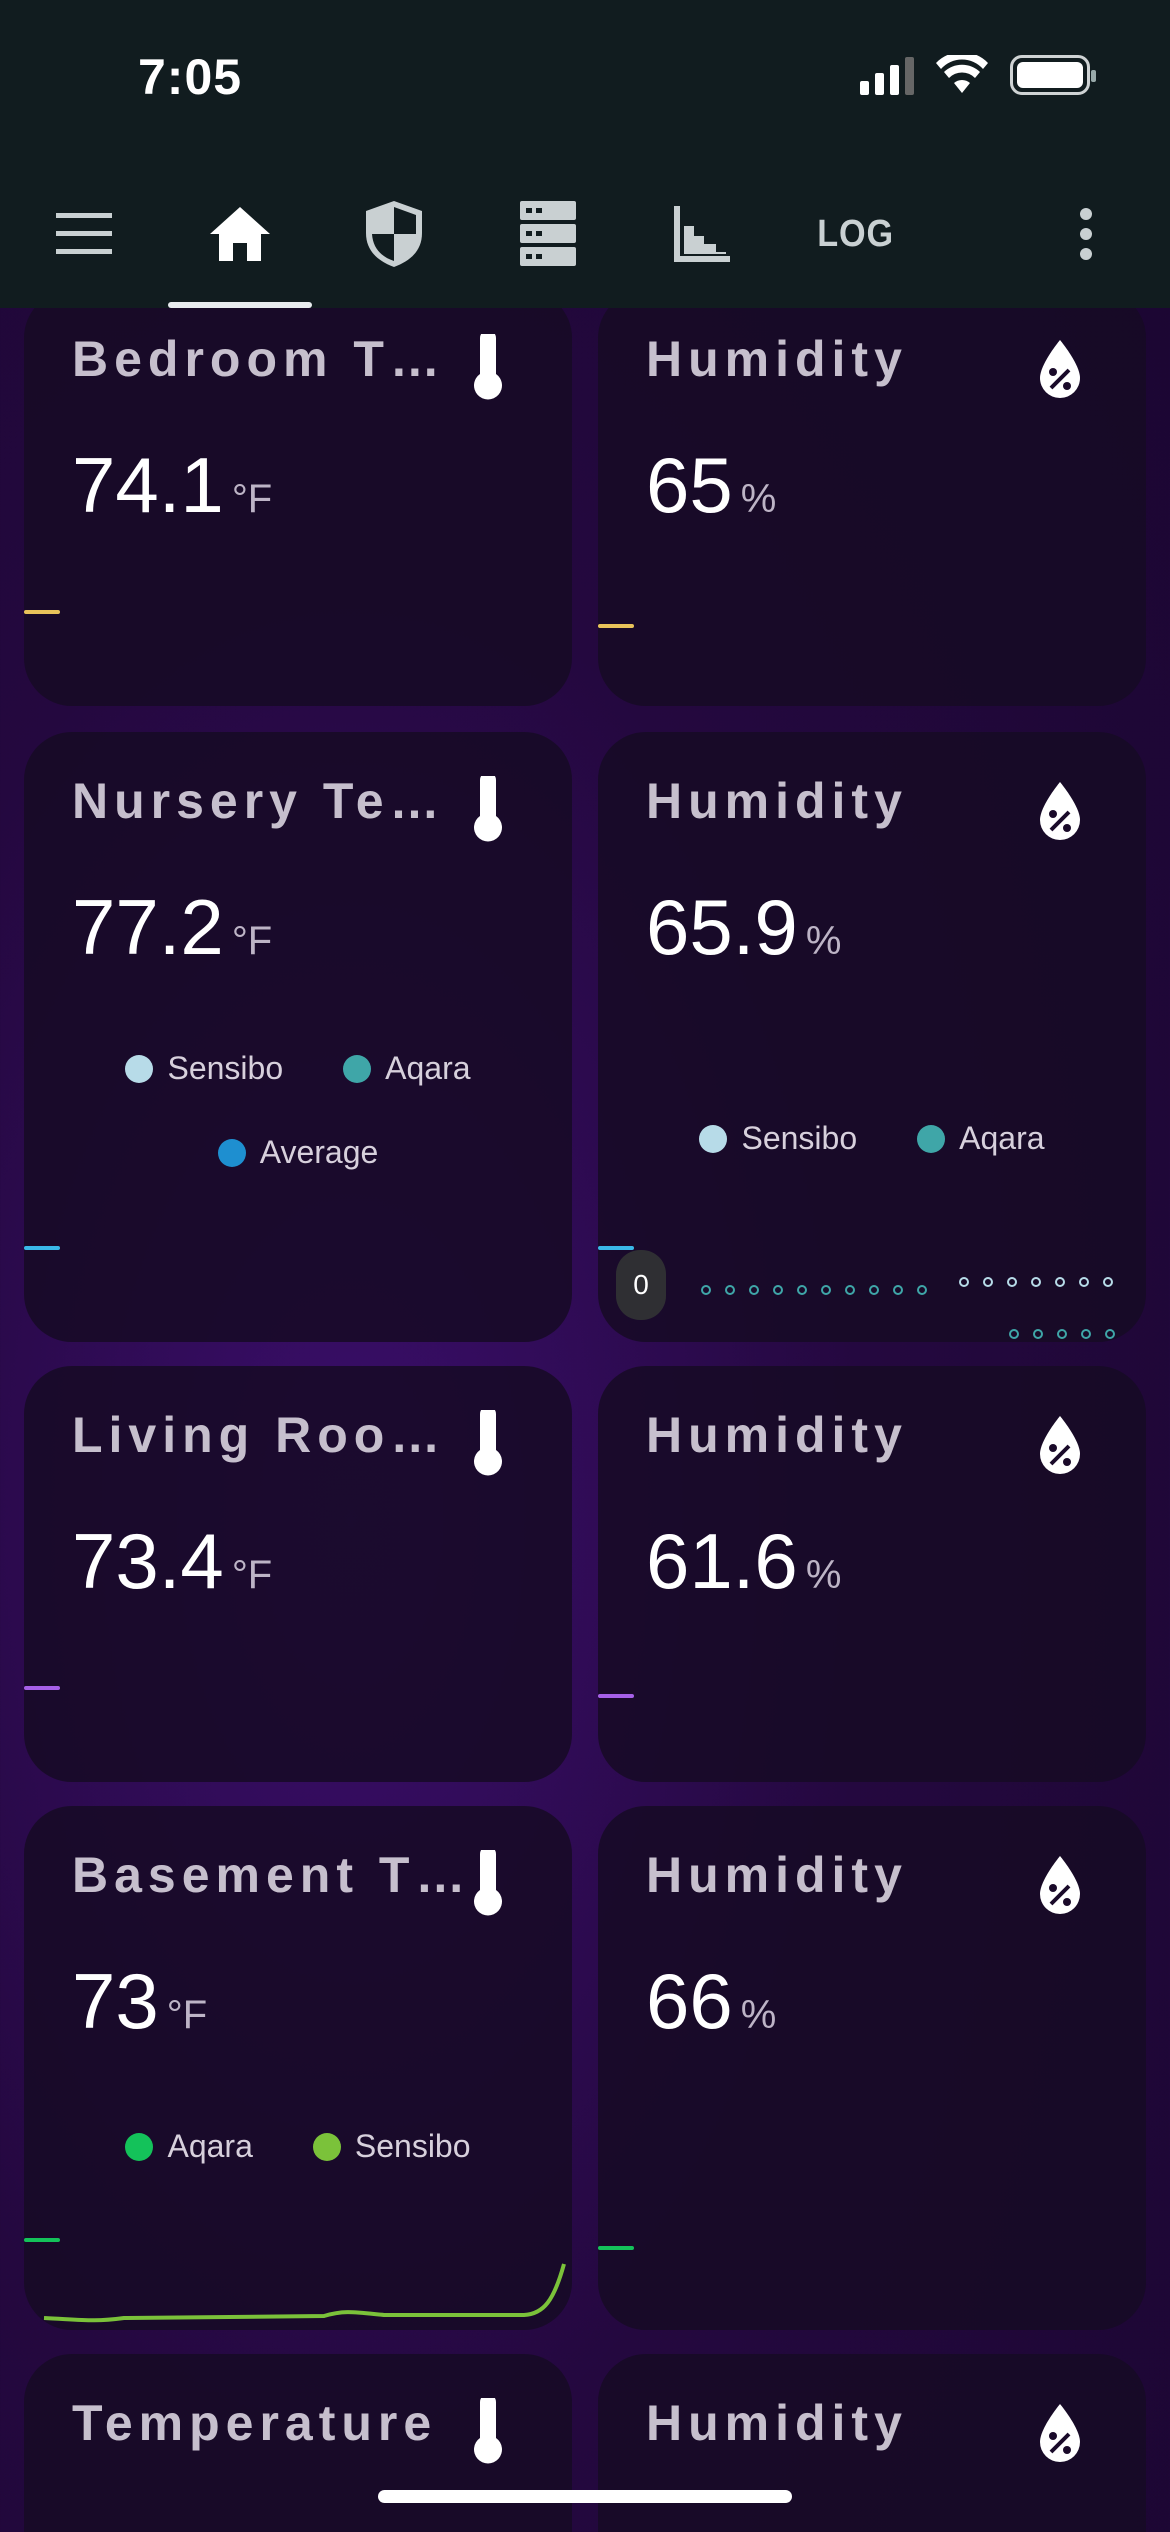 The image size is (1170, 2532). I want to click on tab-home, so click(240, 234).